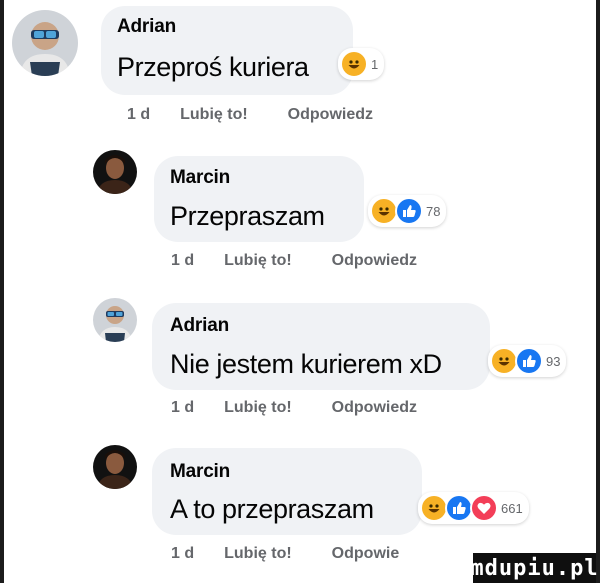  I want to click on reaction-summary: 78, so click(407, 211).